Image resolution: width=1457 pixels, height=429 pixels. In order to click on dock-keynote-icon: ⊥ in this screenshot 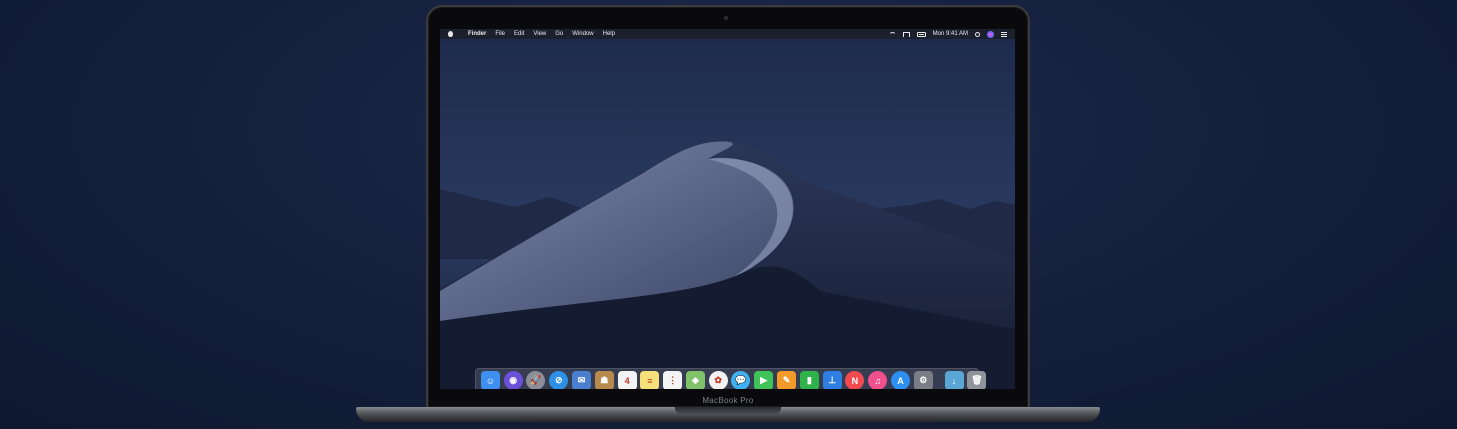, I will do `click(832, 380)`.